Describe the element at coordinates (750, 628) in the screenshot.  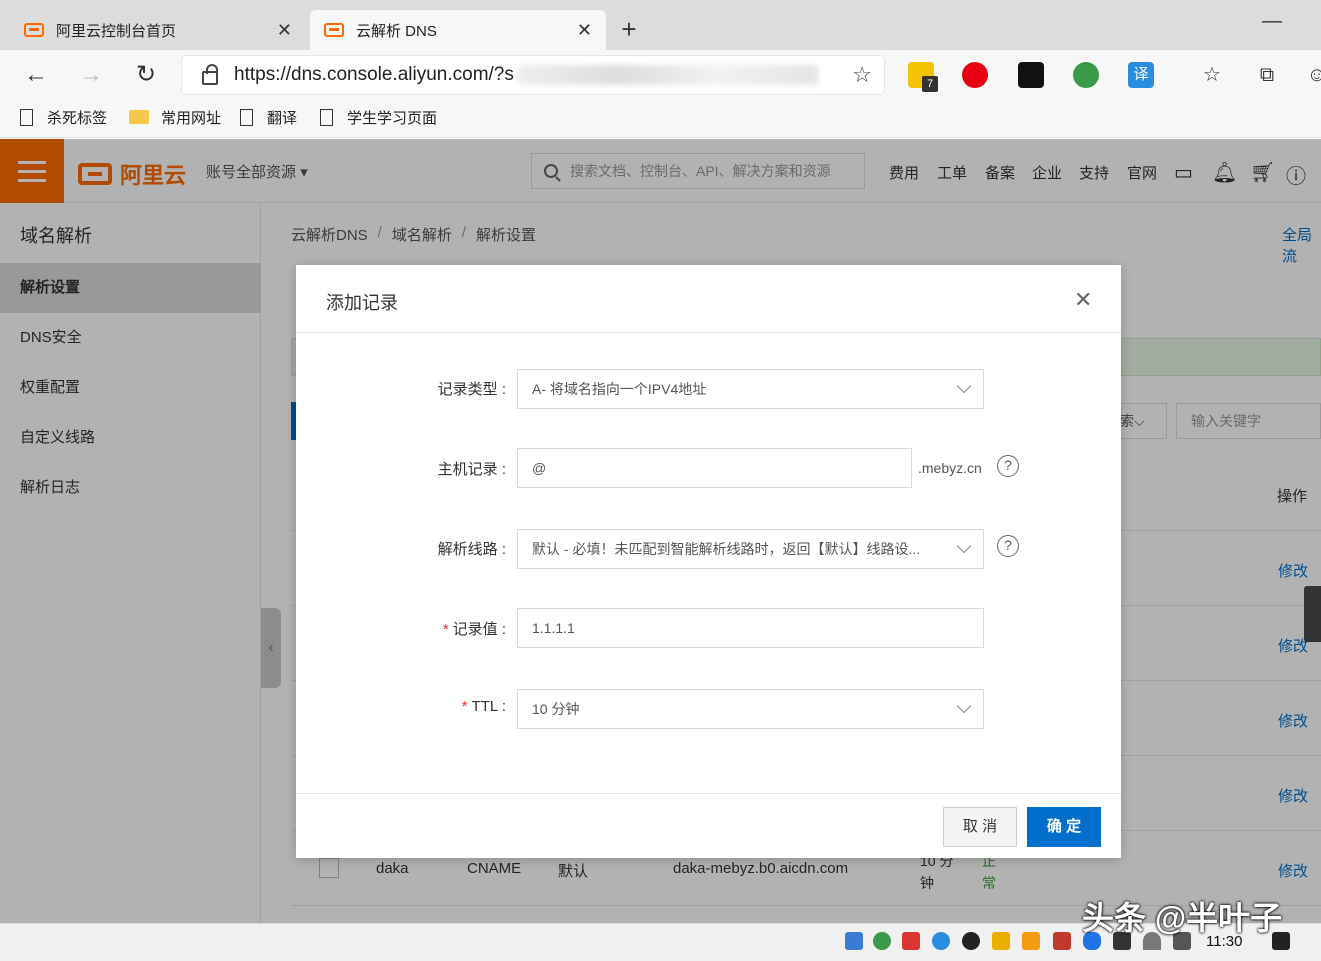
I see `record-value-input: 1.1.1.1` at that location.